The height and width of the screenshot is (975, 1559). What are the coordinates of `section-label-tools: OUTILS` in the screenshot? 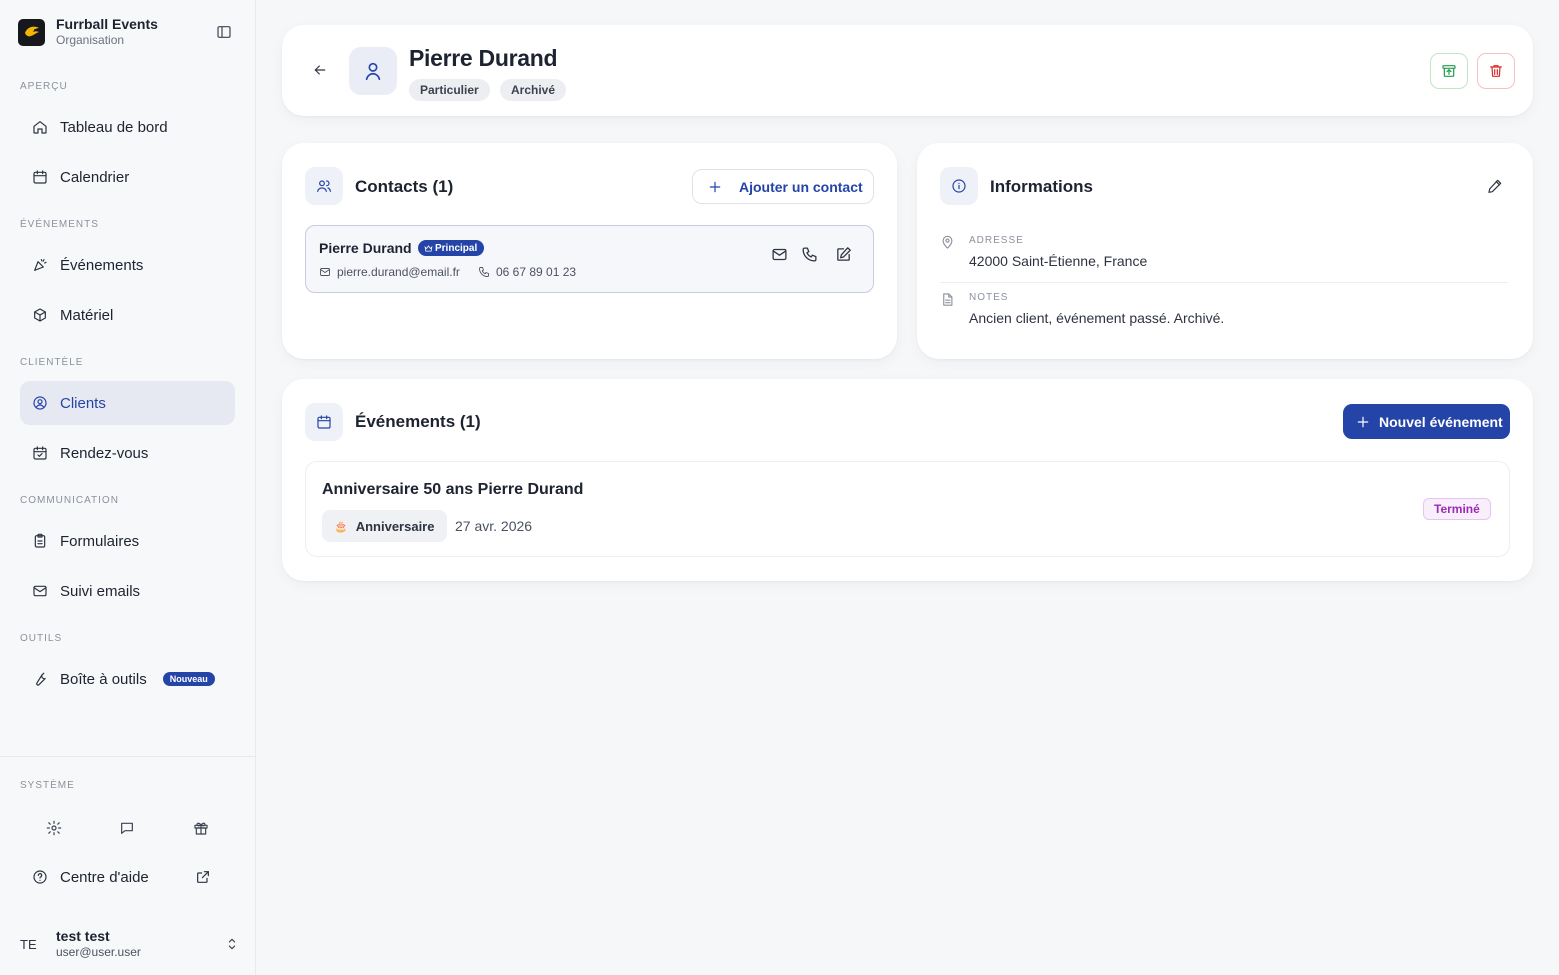 It's located at (41, 638).